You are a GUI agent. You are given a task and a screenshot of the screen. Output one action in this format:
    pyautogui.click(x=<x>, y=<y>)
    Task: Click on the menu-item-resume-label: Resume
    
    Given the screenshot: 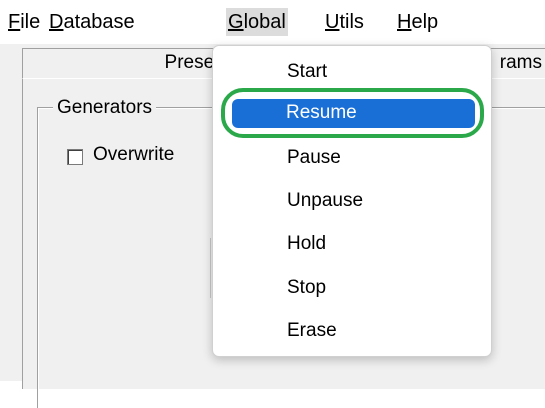 What is the action you would take?
    pyautogui.click(x=321, y=112)
    